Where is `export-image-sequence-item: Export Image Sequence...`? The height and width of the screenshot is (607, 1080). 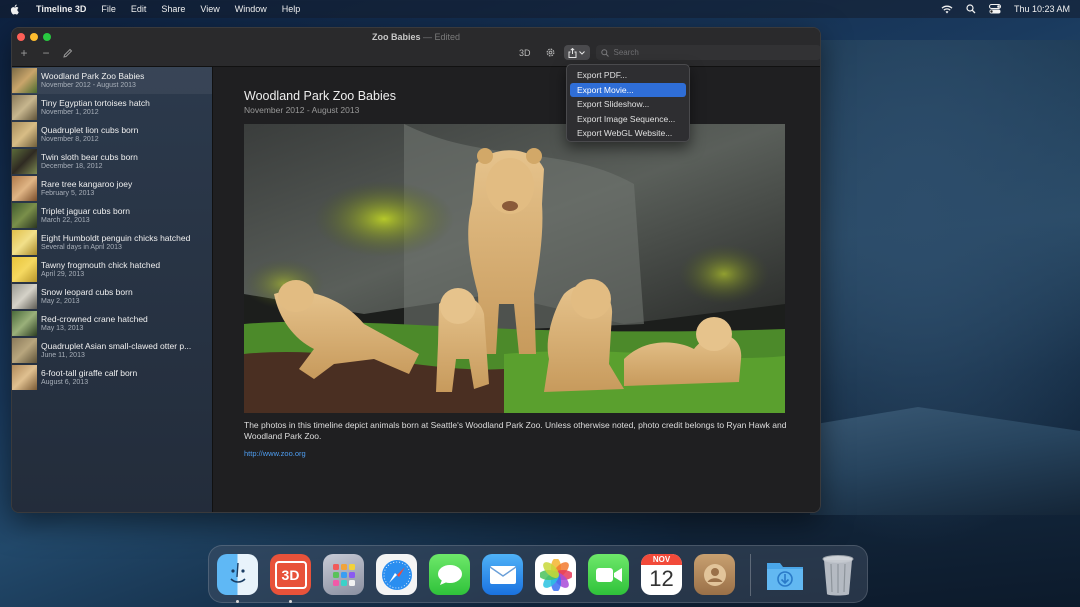
export-image-sequence-item: Export Image Sequence... is located at coordinates (628, 119).